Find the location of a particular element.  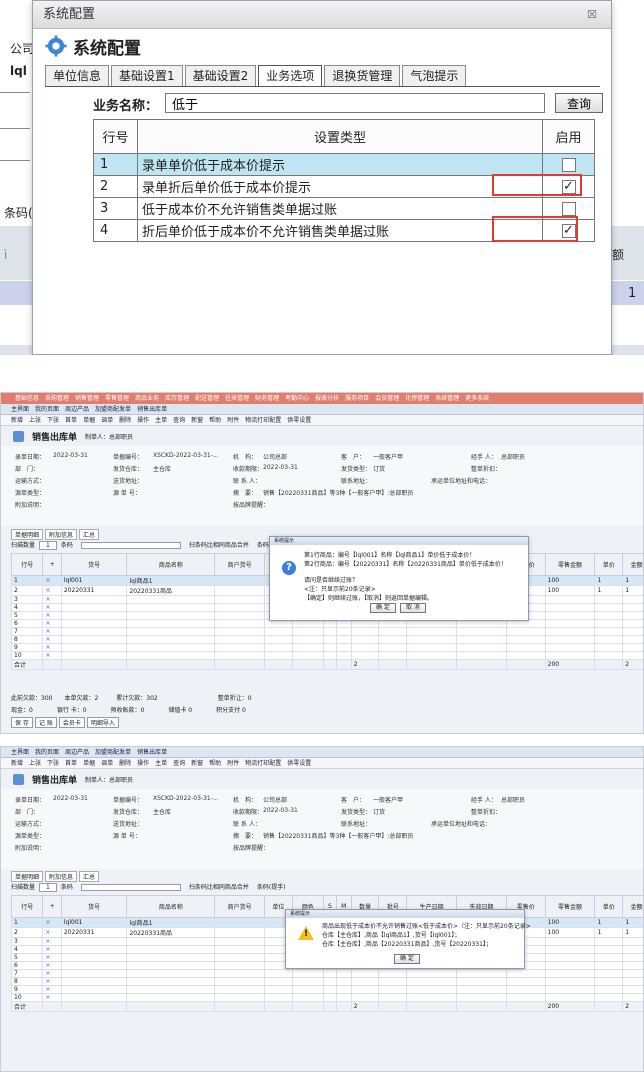

toolbar-button: 供零设置 is located at coordinates (299, 420).